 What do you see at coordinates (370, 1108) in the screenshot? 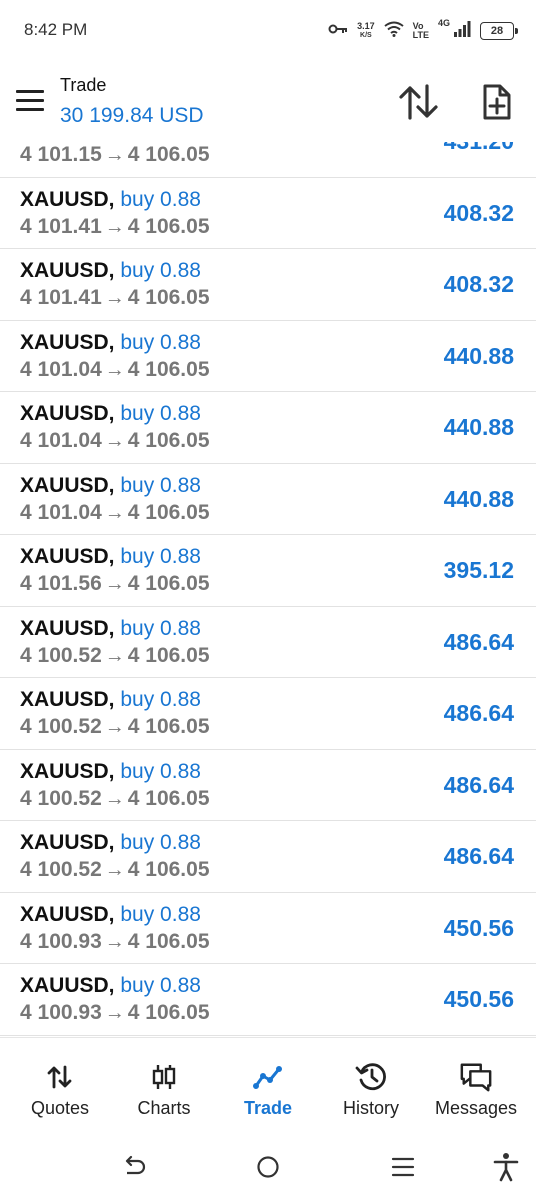
I see `nav-label-history: History` at bounding box center [370, 1108].